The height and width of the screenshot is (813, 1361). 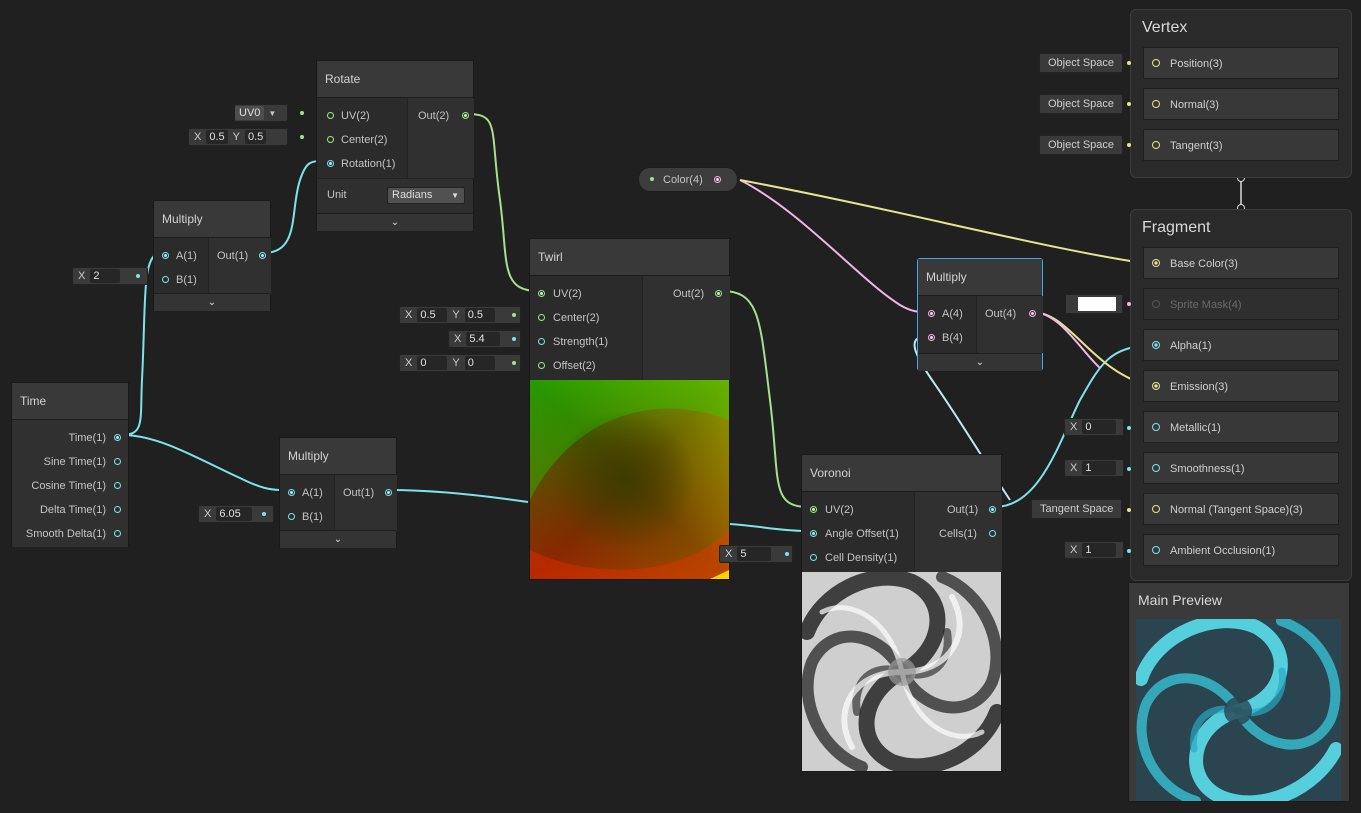 I want to click on time-out-time: Time(1), so click(x=87, y=438).